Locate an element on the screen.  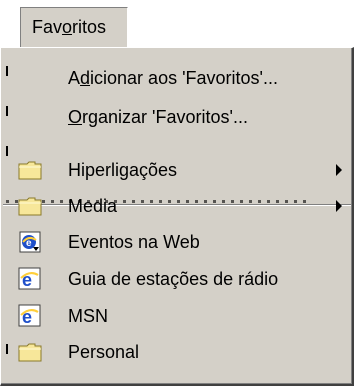
svg-text: e is located at coordinates (29, 243).